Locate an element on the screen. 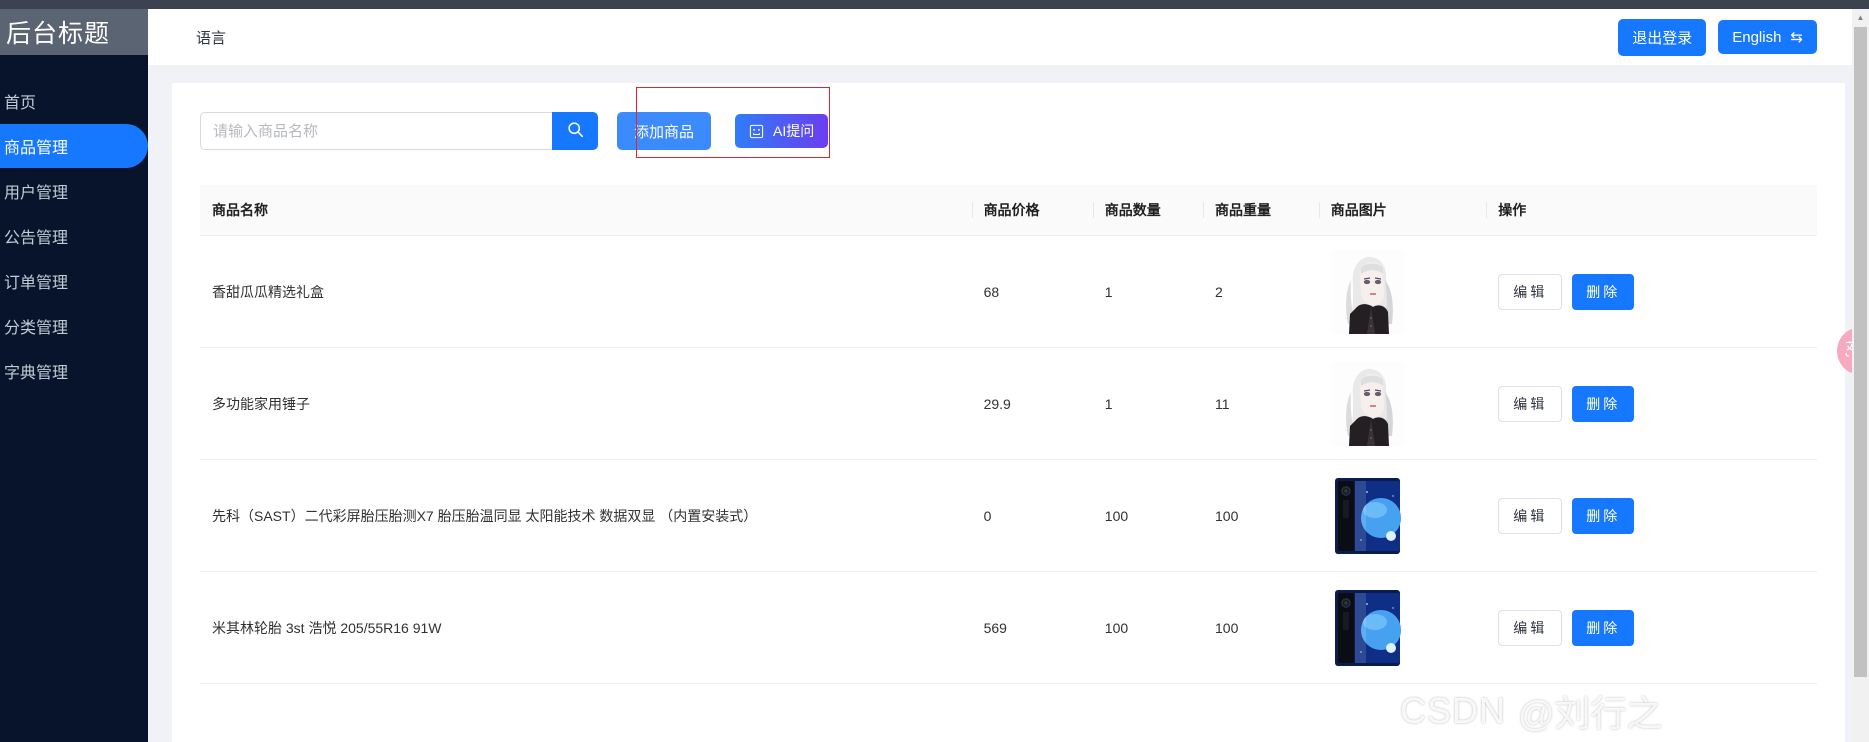  sidebar-item-products: 商品管理 is located at coordinates (74, 146).